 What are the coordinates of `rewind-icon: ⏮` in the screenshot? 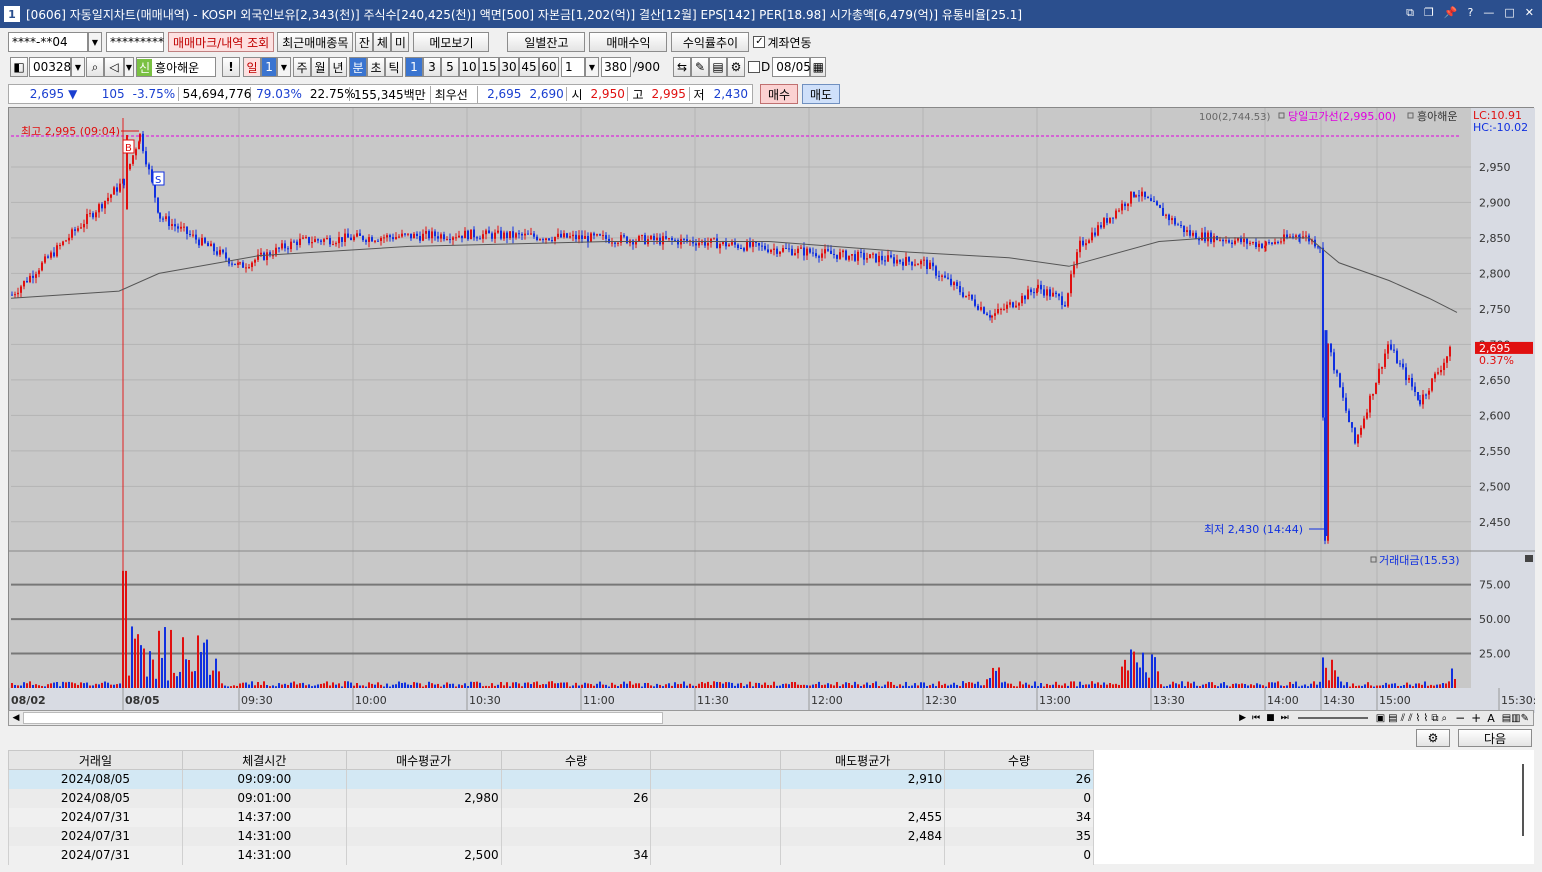 It's located at (1256, 718).